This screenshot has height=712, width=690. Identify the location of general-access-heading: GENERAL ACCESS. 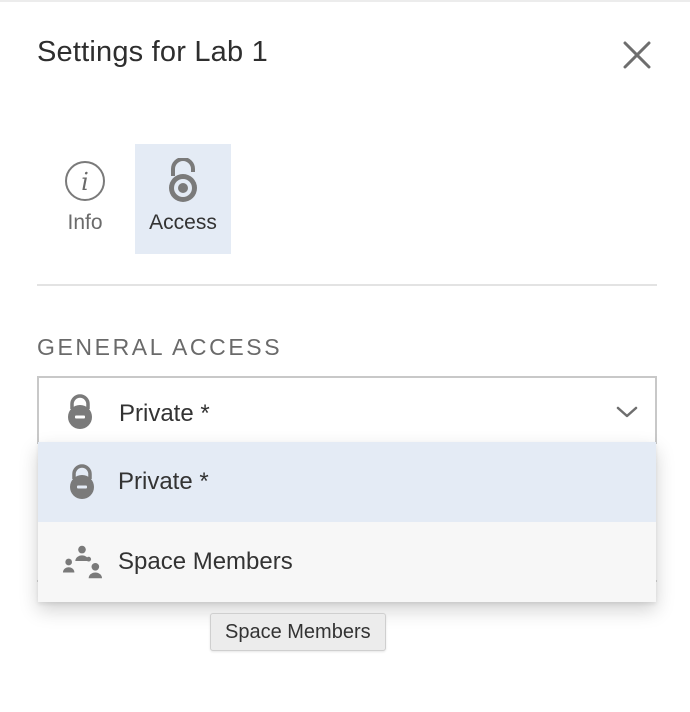
(160, 347).